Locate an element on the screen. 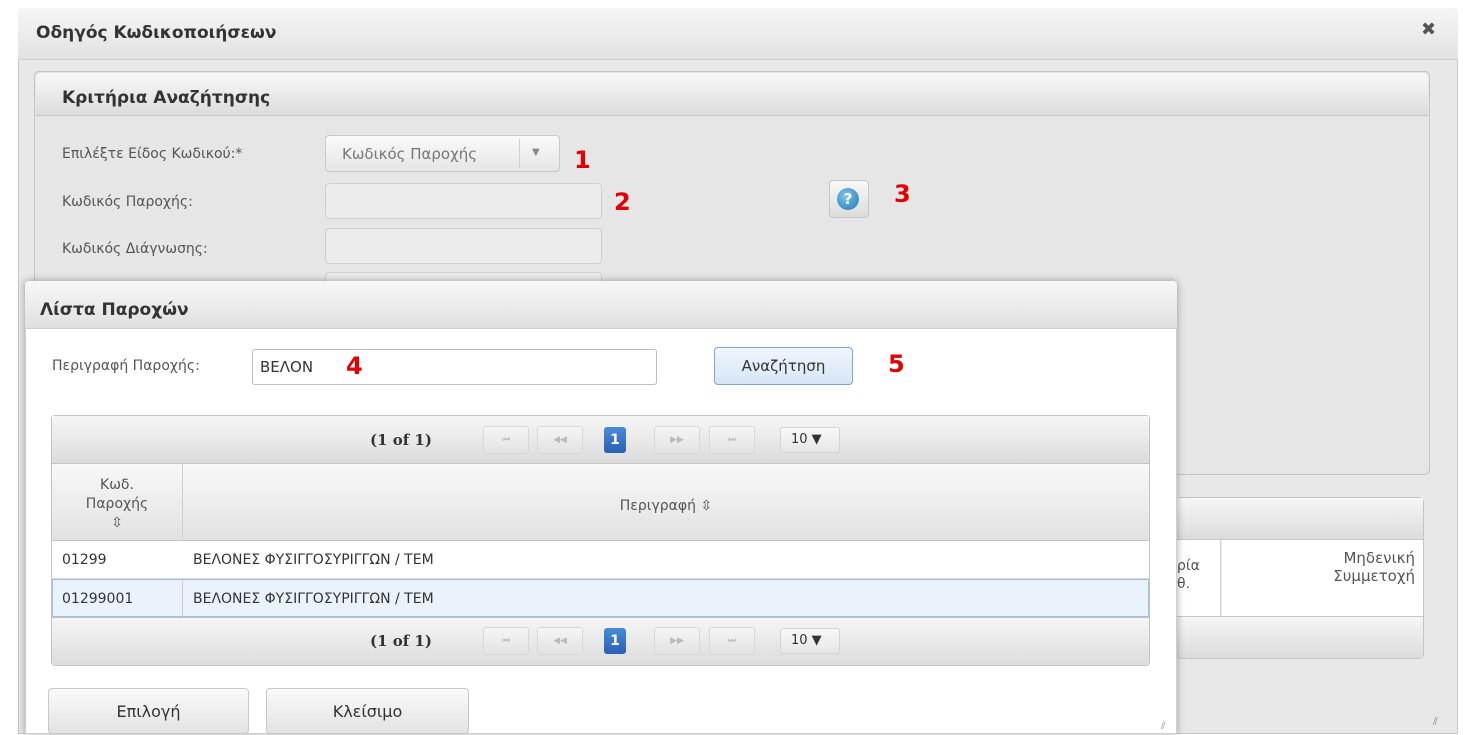 Image resolution: width=1463 pixels, height=735 pixels. provision-list-title: Λίστα Παροχών is located at coordinates (114, 310).